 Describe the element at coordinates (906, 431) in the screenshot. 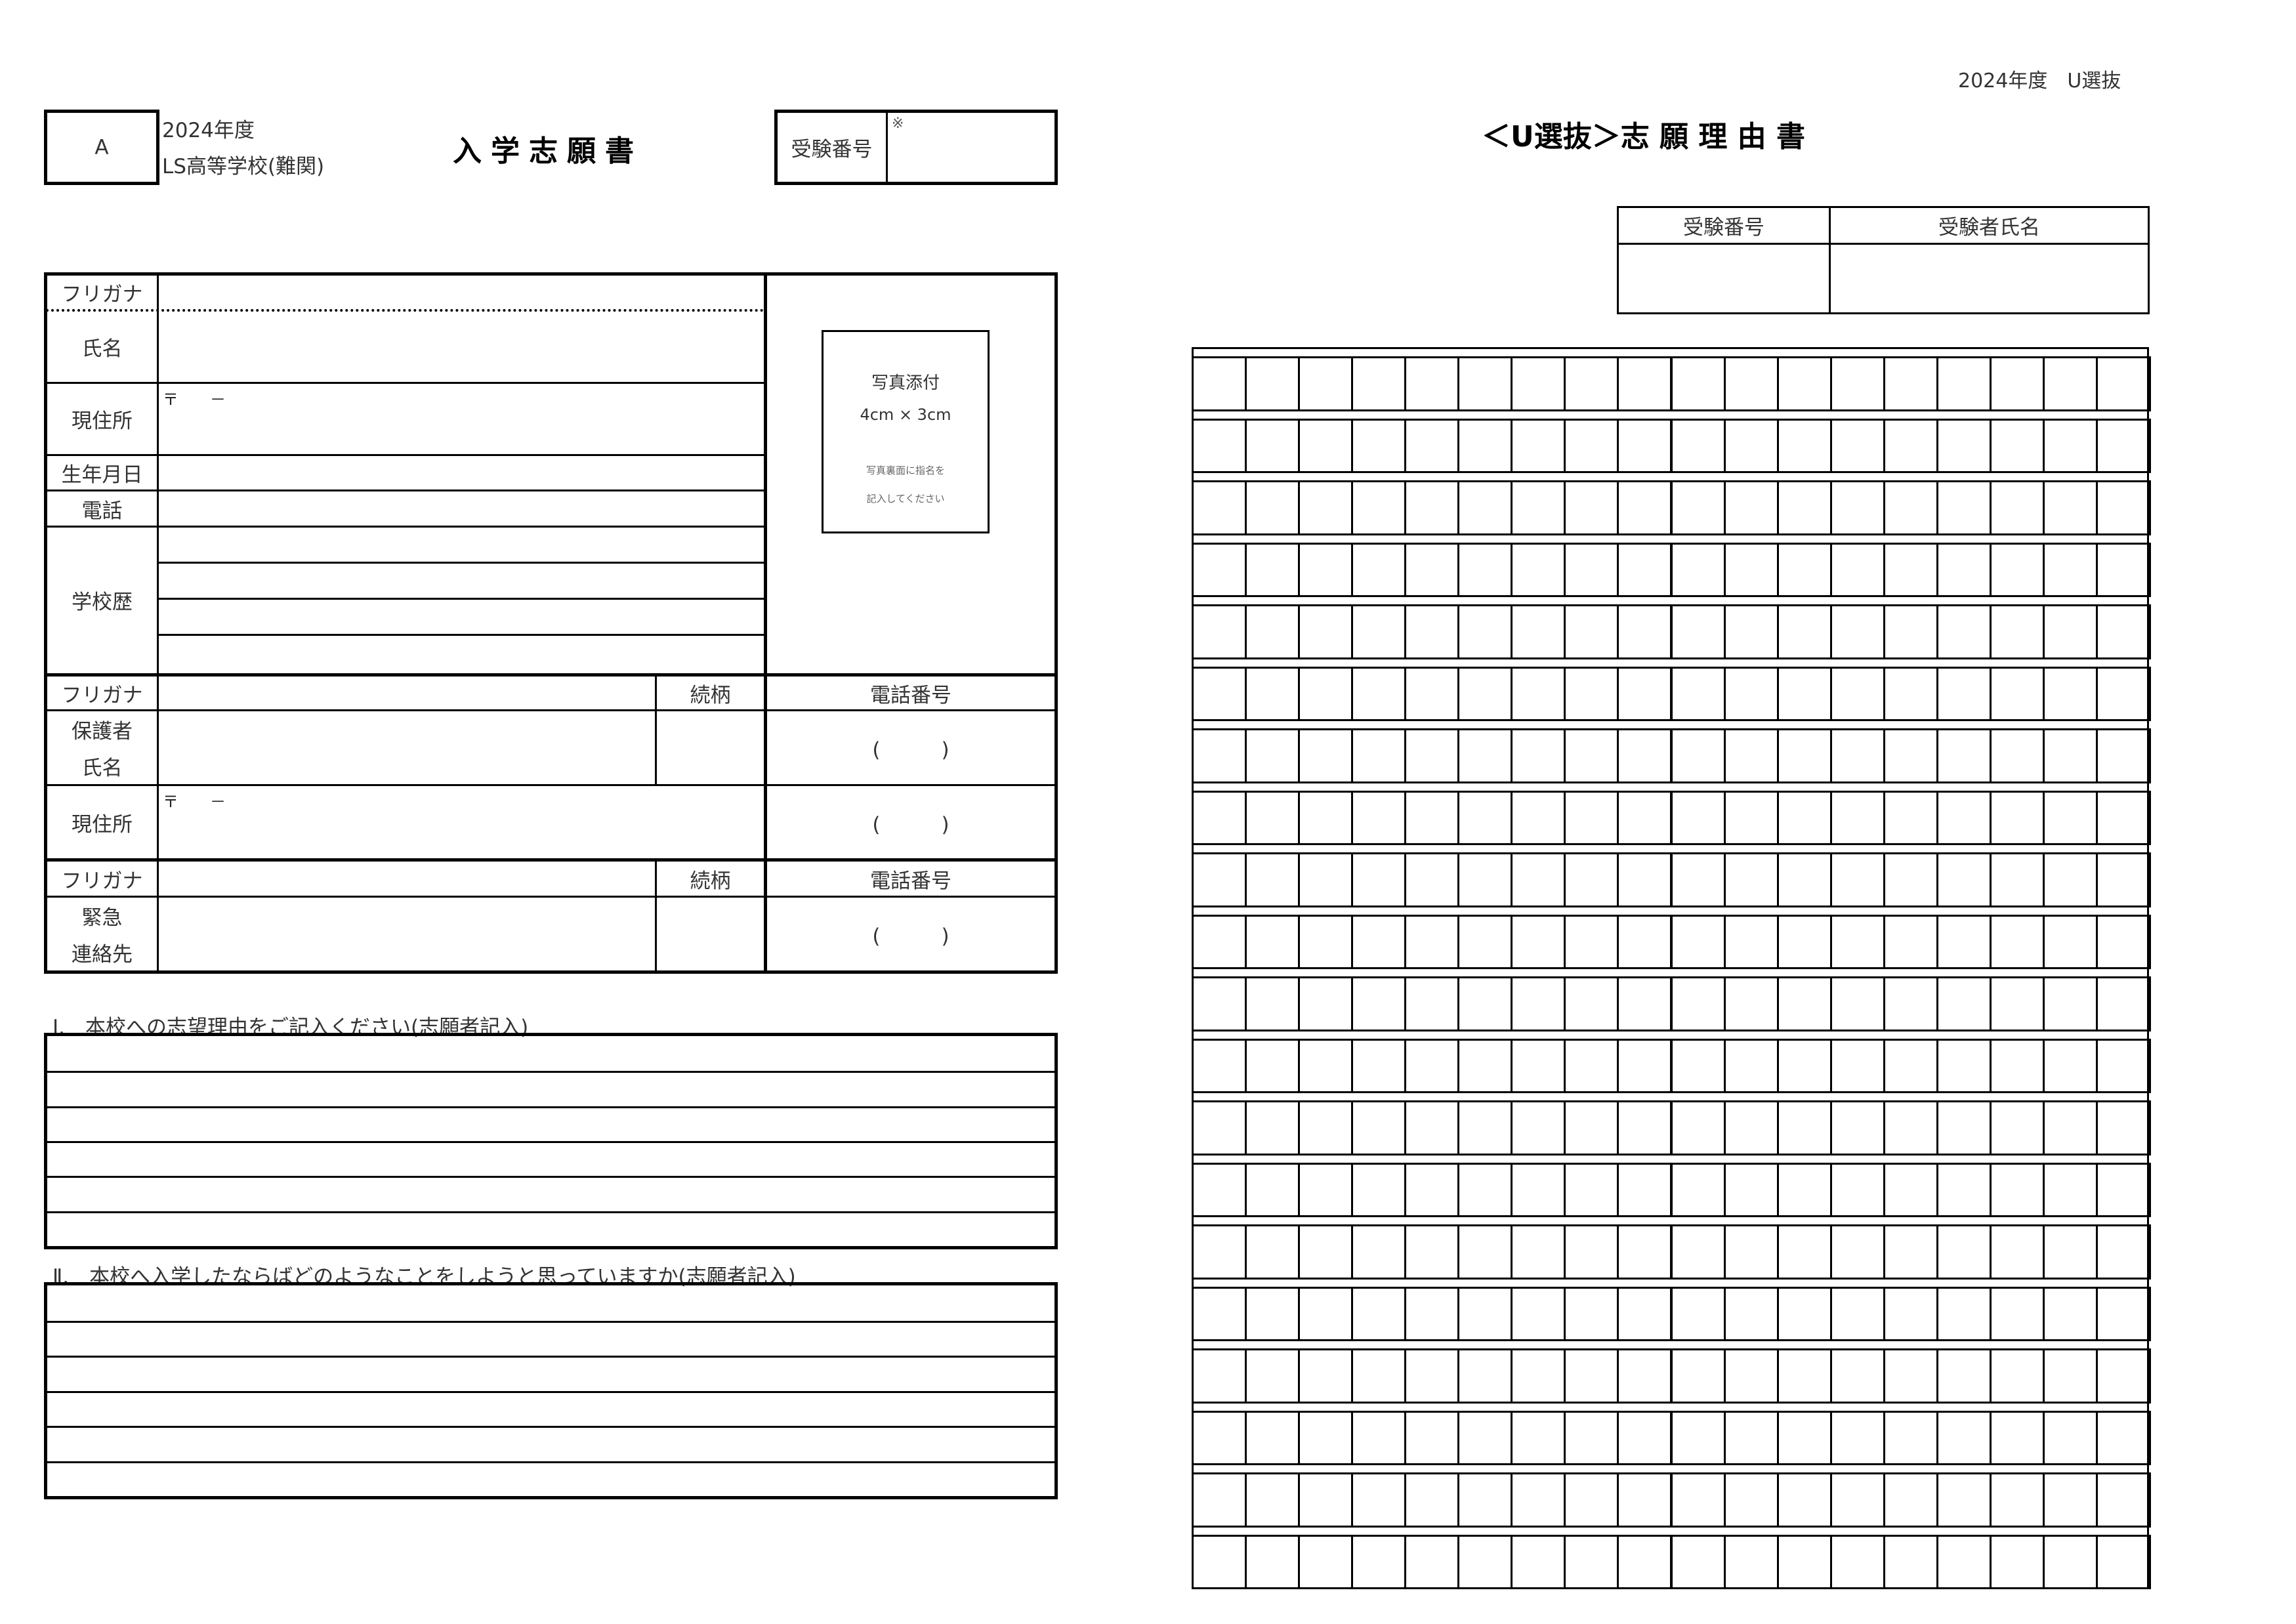

I see `photo-box: 写真添付 4cm × 3cm 写真裏面に指名を 記入してください` at that location.